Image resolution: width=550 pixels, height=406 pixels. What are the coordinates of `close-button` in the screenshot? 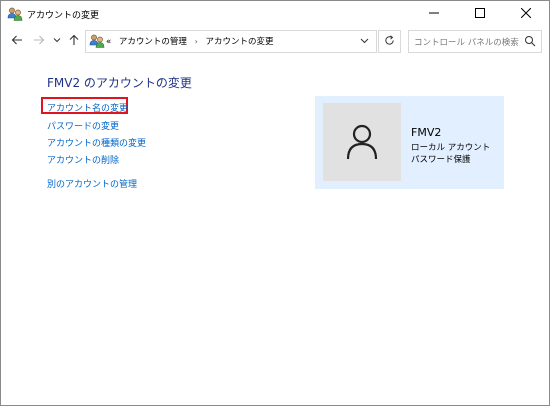 It's located at (526, 14).